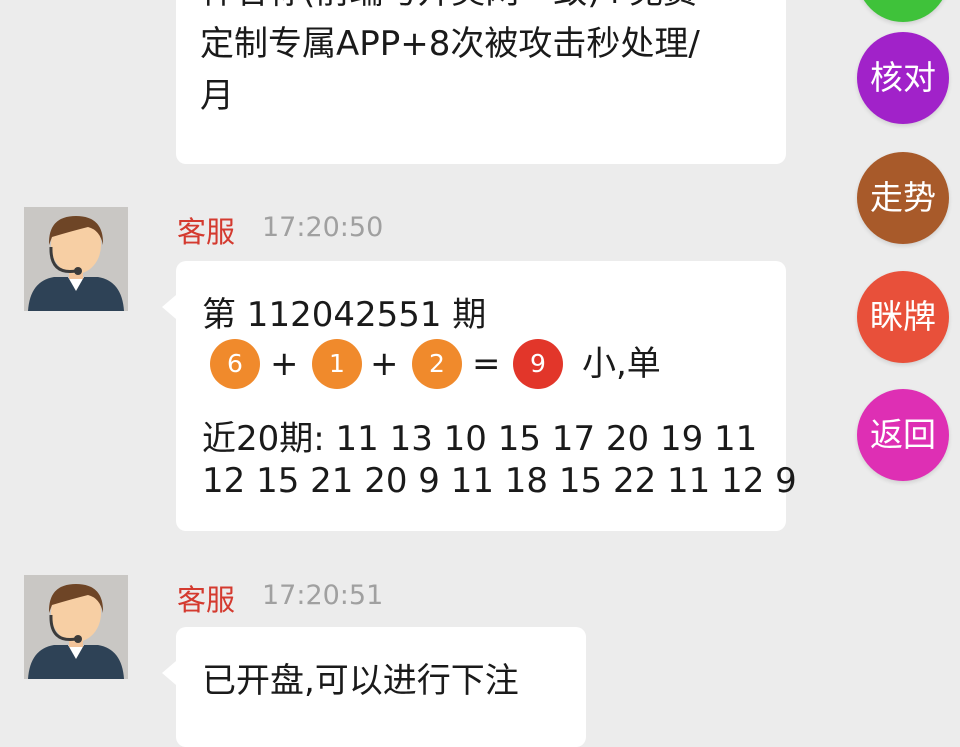 The image size is (960, 747). What do you see at coordinates (903, 435) in the screenshot?
I see `back-button: 返回` at bounding box center [903, 435].